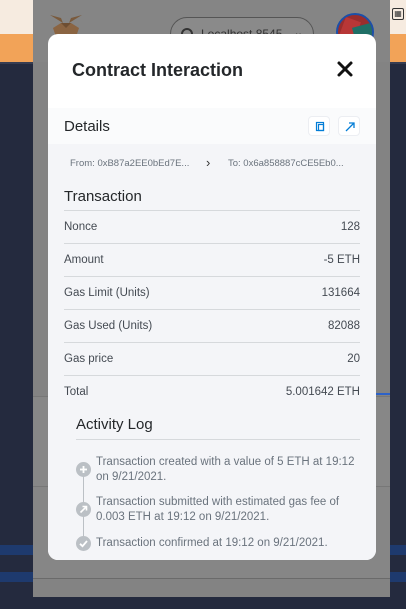  I want to click on copy-button, so click(319, 126).